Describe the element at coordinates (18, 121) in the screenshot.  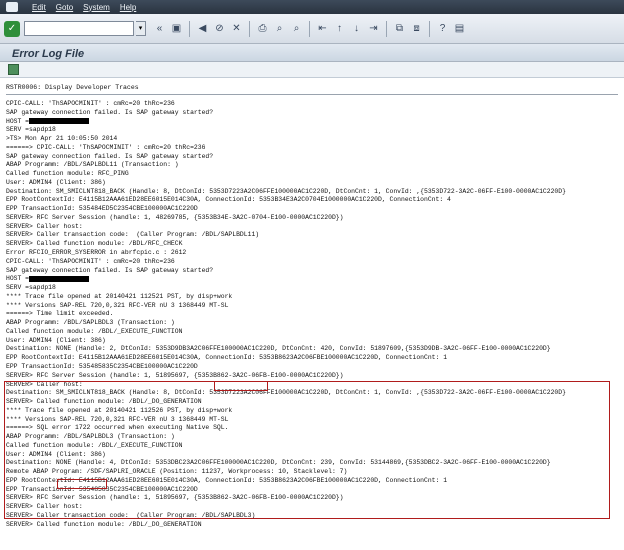
I see `trace-line-text: HOST =` at that location.